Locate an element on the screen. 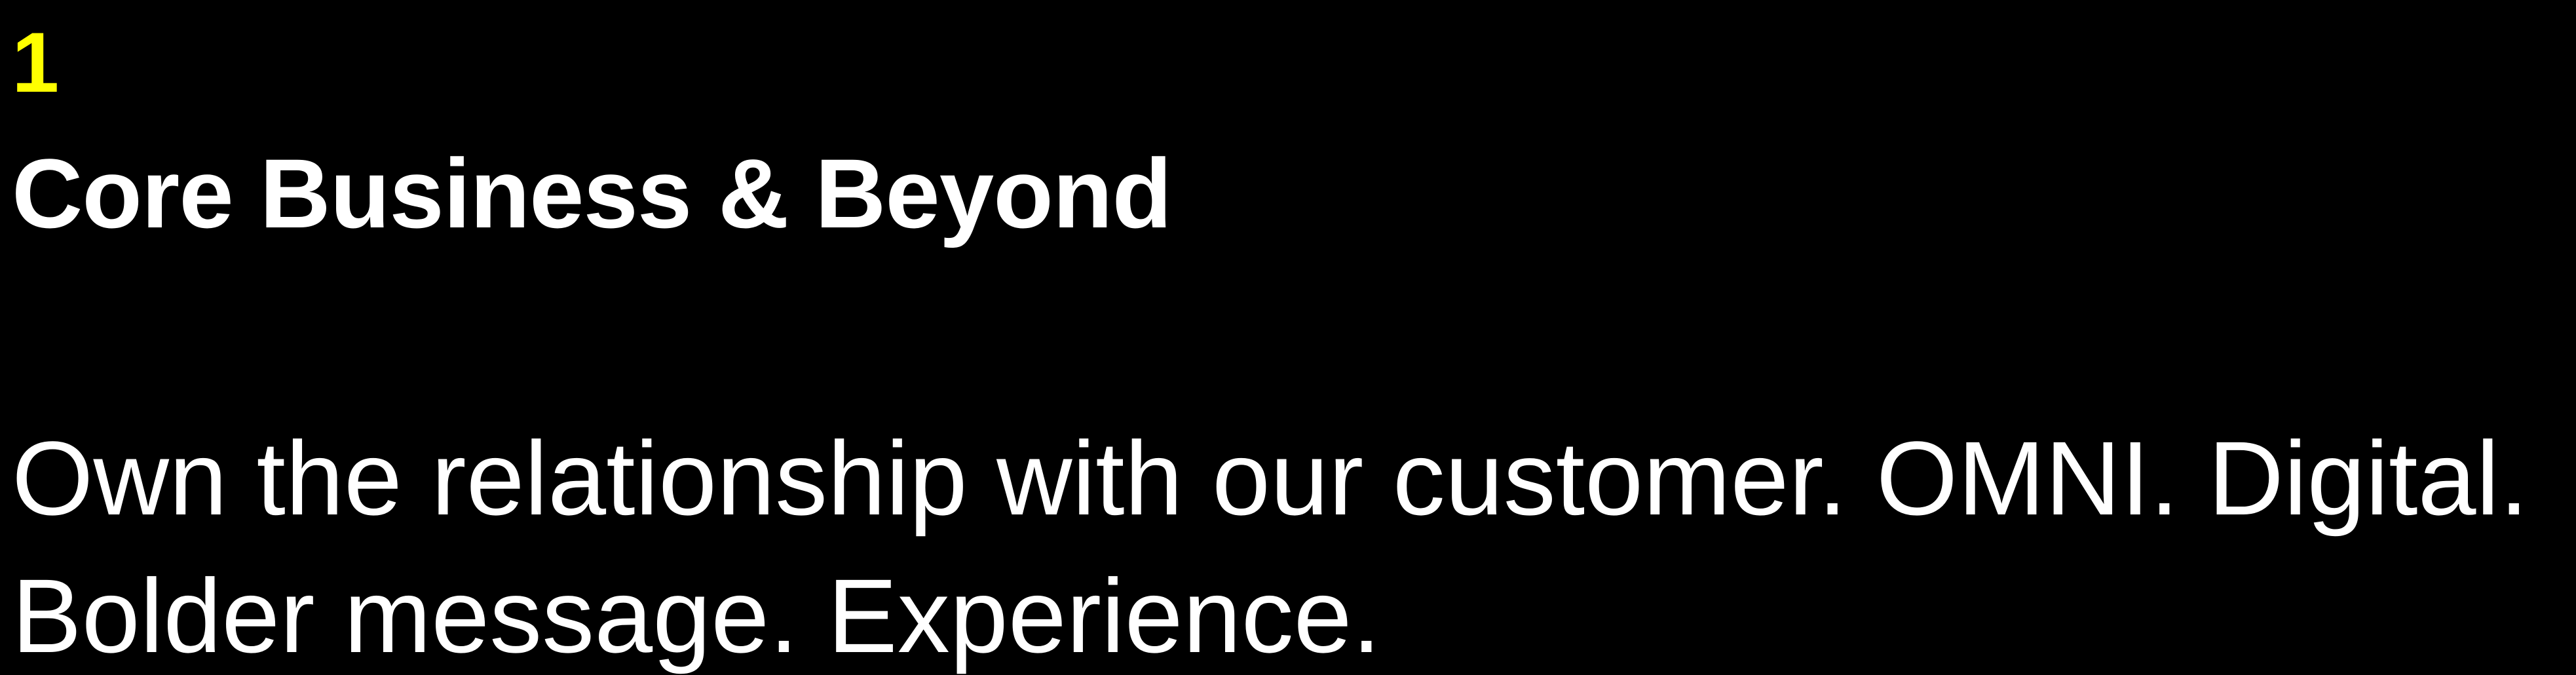 The width and height of the screenshot is (2576, 675). body-line-2: Bolder message. Experience. is located at coordinates (697, 615).